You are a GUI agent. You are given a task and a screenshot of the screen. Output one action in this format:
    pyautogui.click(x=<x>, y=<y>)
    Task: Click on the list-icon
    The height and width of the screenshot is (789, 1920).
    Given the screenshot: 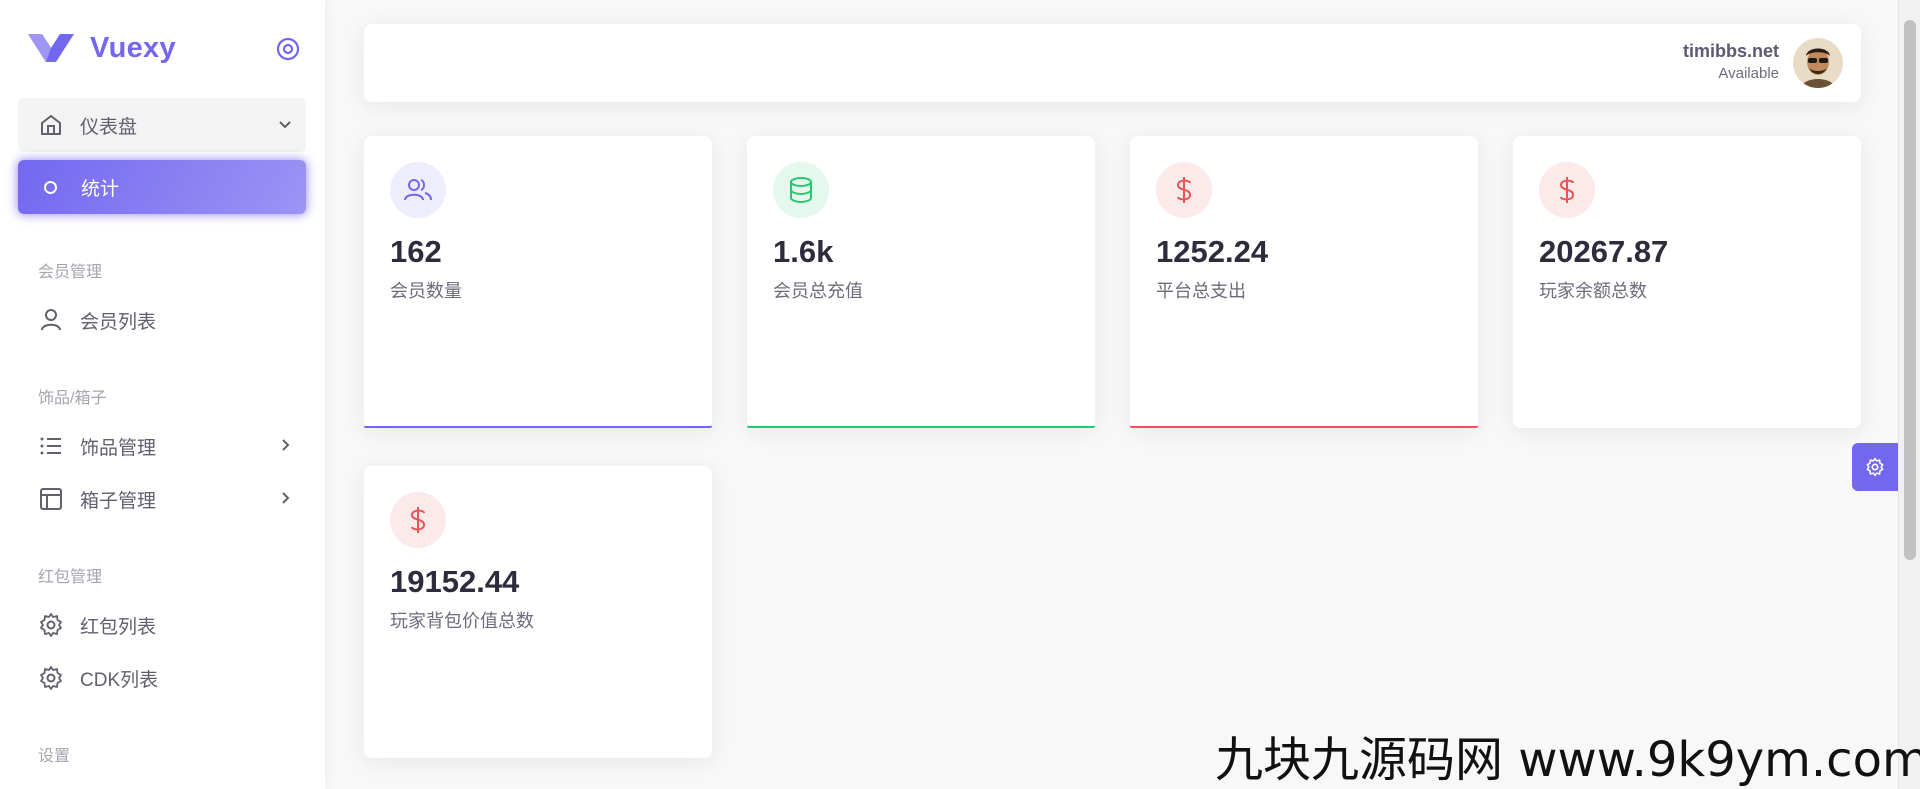 What is the action you would take?
    pyautogui.click(x=50, y=446)
    